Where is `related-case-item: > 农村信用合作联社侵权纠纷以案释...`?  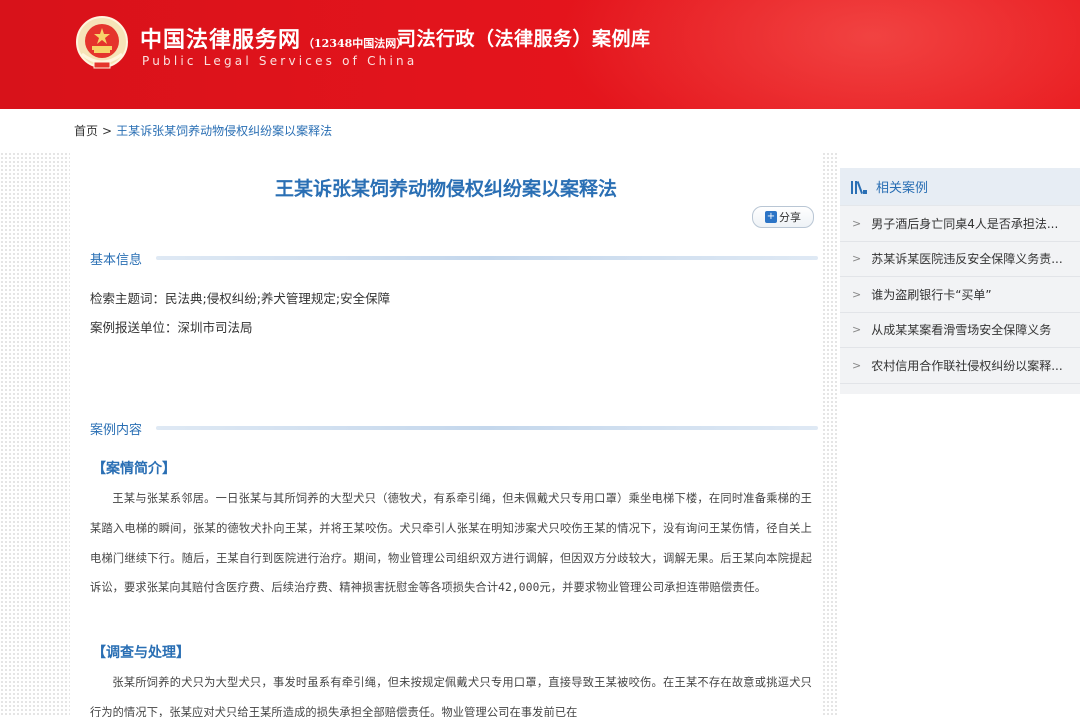 related-case-item: > 农村信用合作联社侵权纠纷以案释... is located at coordinates (960, 366).